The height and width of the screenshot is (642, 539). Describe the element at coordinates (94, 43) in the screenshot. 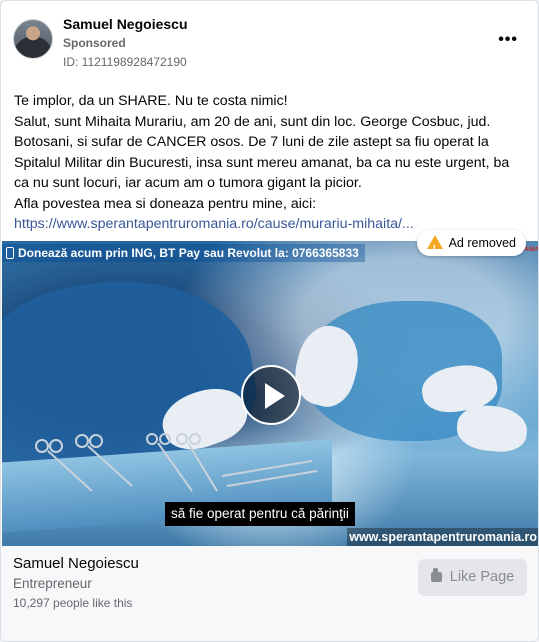

I see `sponsored-label: Sponsored` at that location.